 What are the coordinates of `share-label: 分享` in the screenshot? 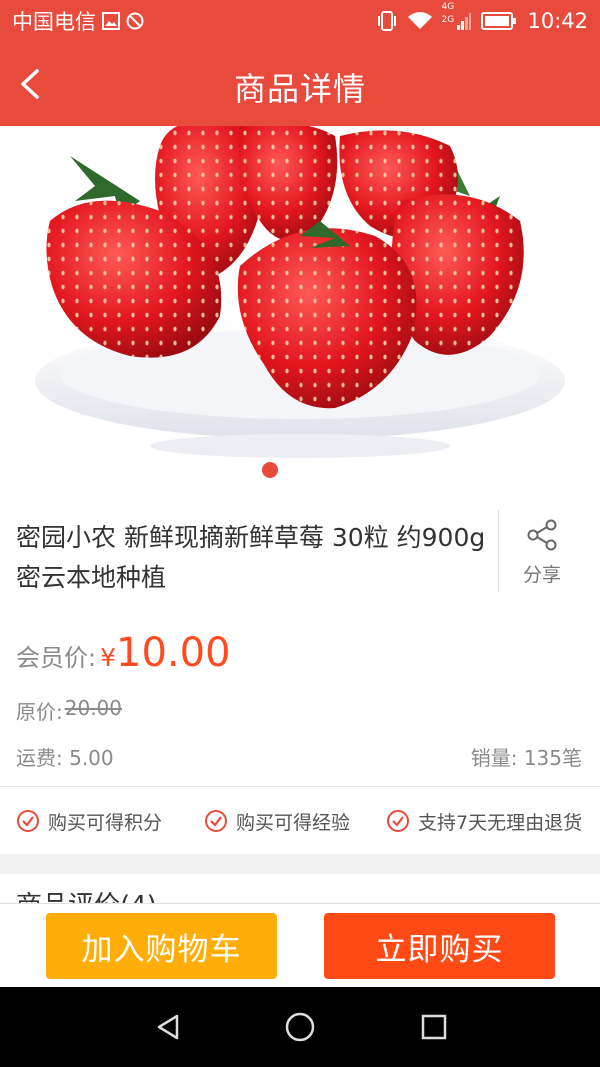 It's located at (541, 575).